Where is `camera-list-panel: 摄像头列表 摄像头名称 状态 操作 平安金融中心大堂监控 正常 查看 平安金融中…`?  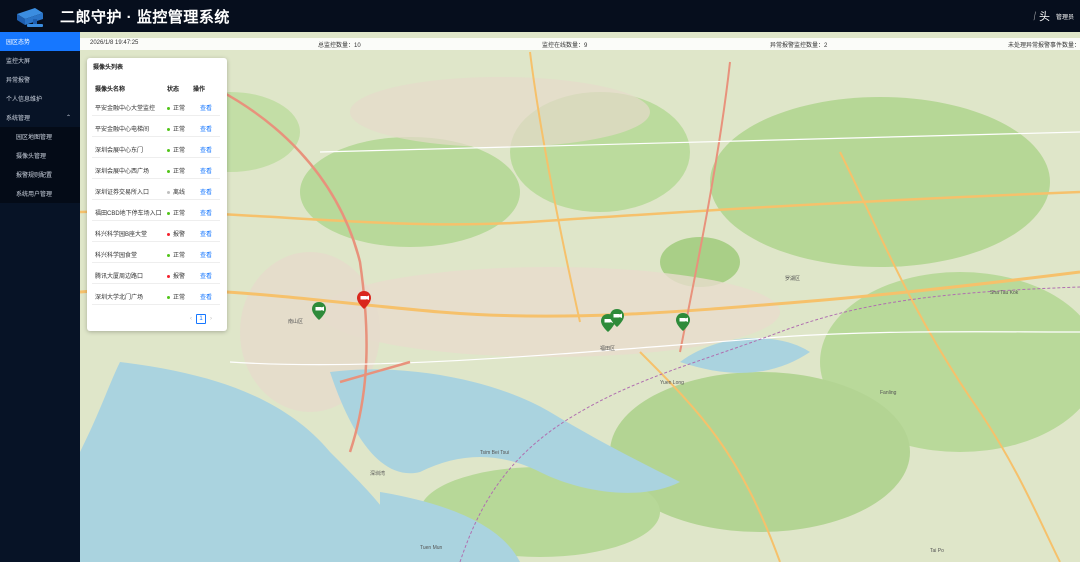
camera-list-panel: 摄像头列表 摄像头名称 状态 操作 平安金融中心大堂监控 正常 查看 平安金融中… is located at coordinates (157, 194).